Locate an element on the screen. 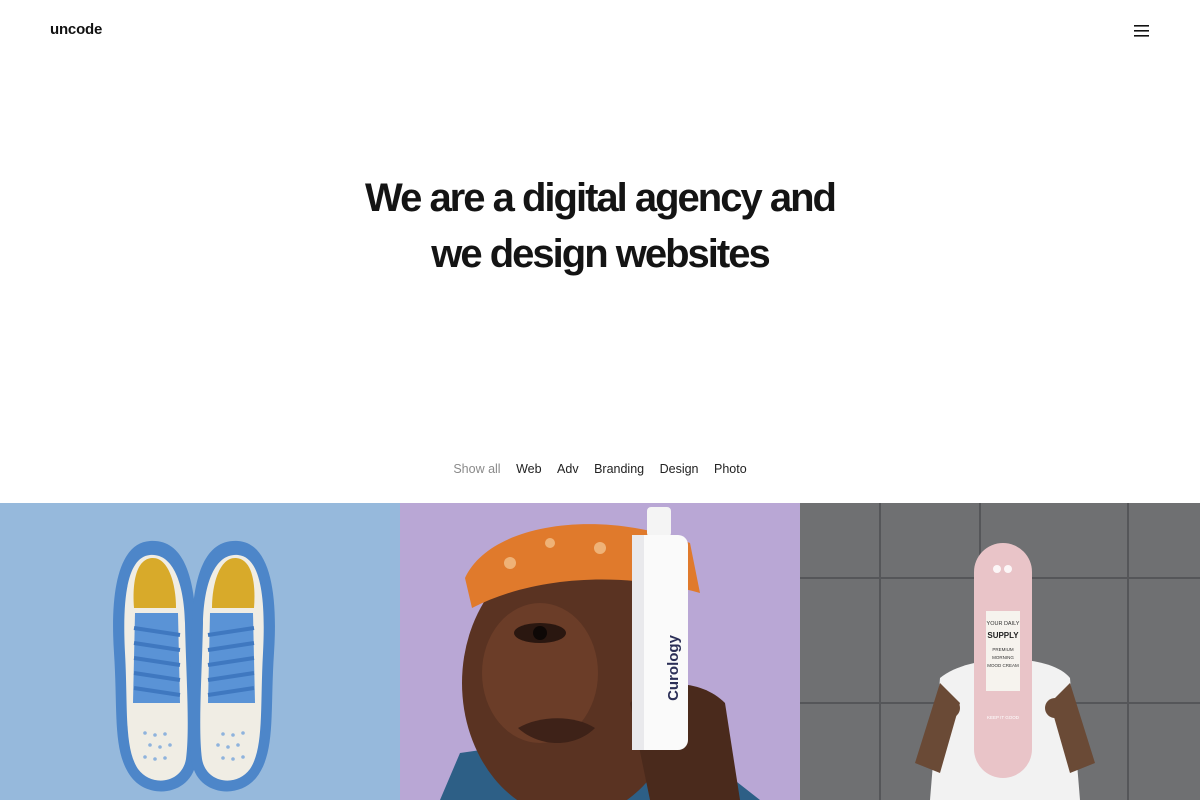 This screenshot has height=800, width=1200. portfolio-item-sneakers is located at coordinates (200, 651).